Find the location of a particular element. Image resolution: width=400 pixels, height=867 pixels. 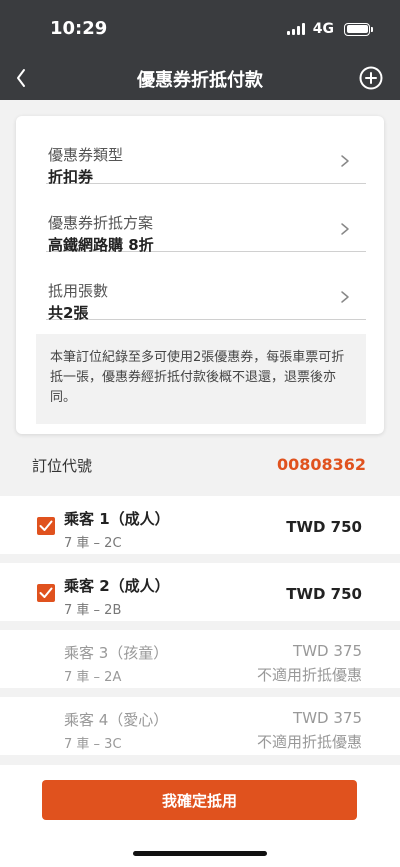

network-type: 4G is located at coordinates (323, 29).